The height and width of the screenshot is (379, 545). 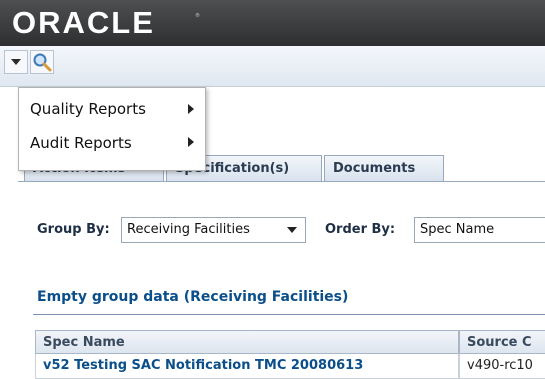 What do you see at coordinates (292, 230) in the screenshot?
I see `chevron-down-icon` at bounding box center [292, 230].